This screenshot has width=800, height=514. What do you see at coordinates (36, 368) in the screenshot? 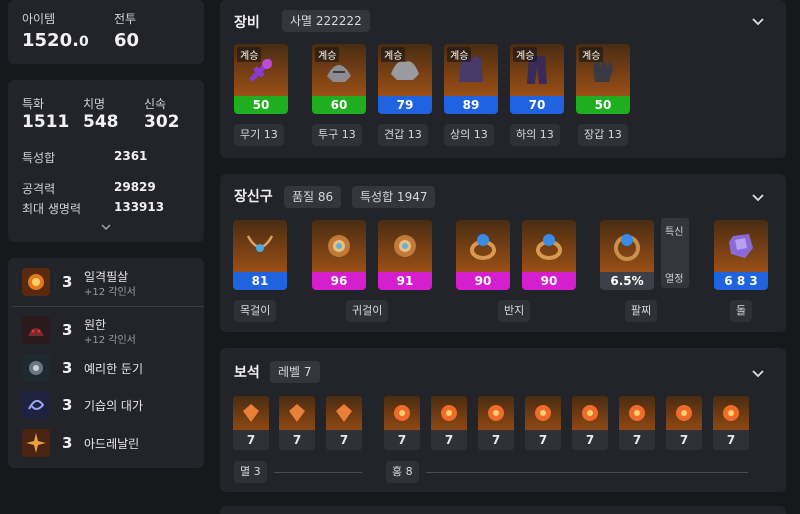
I see `mace-icon` at bounding box center [36, 368].